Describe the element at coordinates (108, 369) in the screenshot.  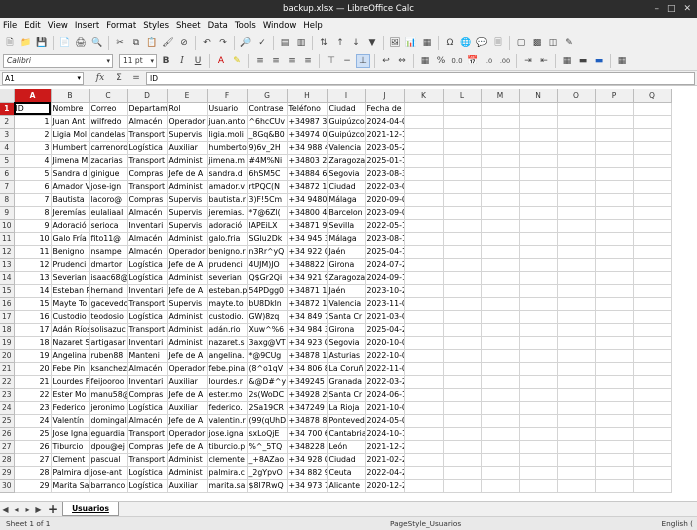
I see `cell: ksanchez` at that location.